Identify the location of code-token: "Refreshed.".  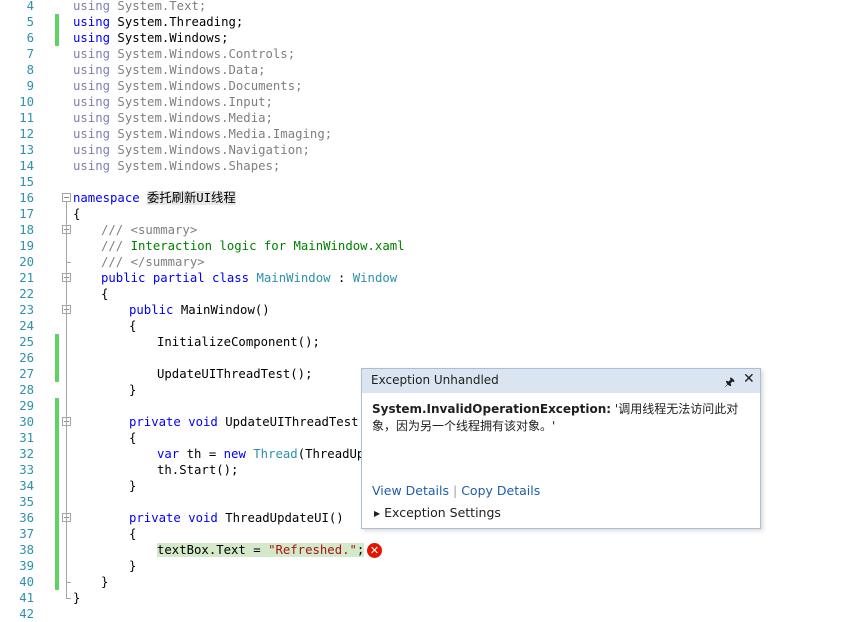
(312, 550).